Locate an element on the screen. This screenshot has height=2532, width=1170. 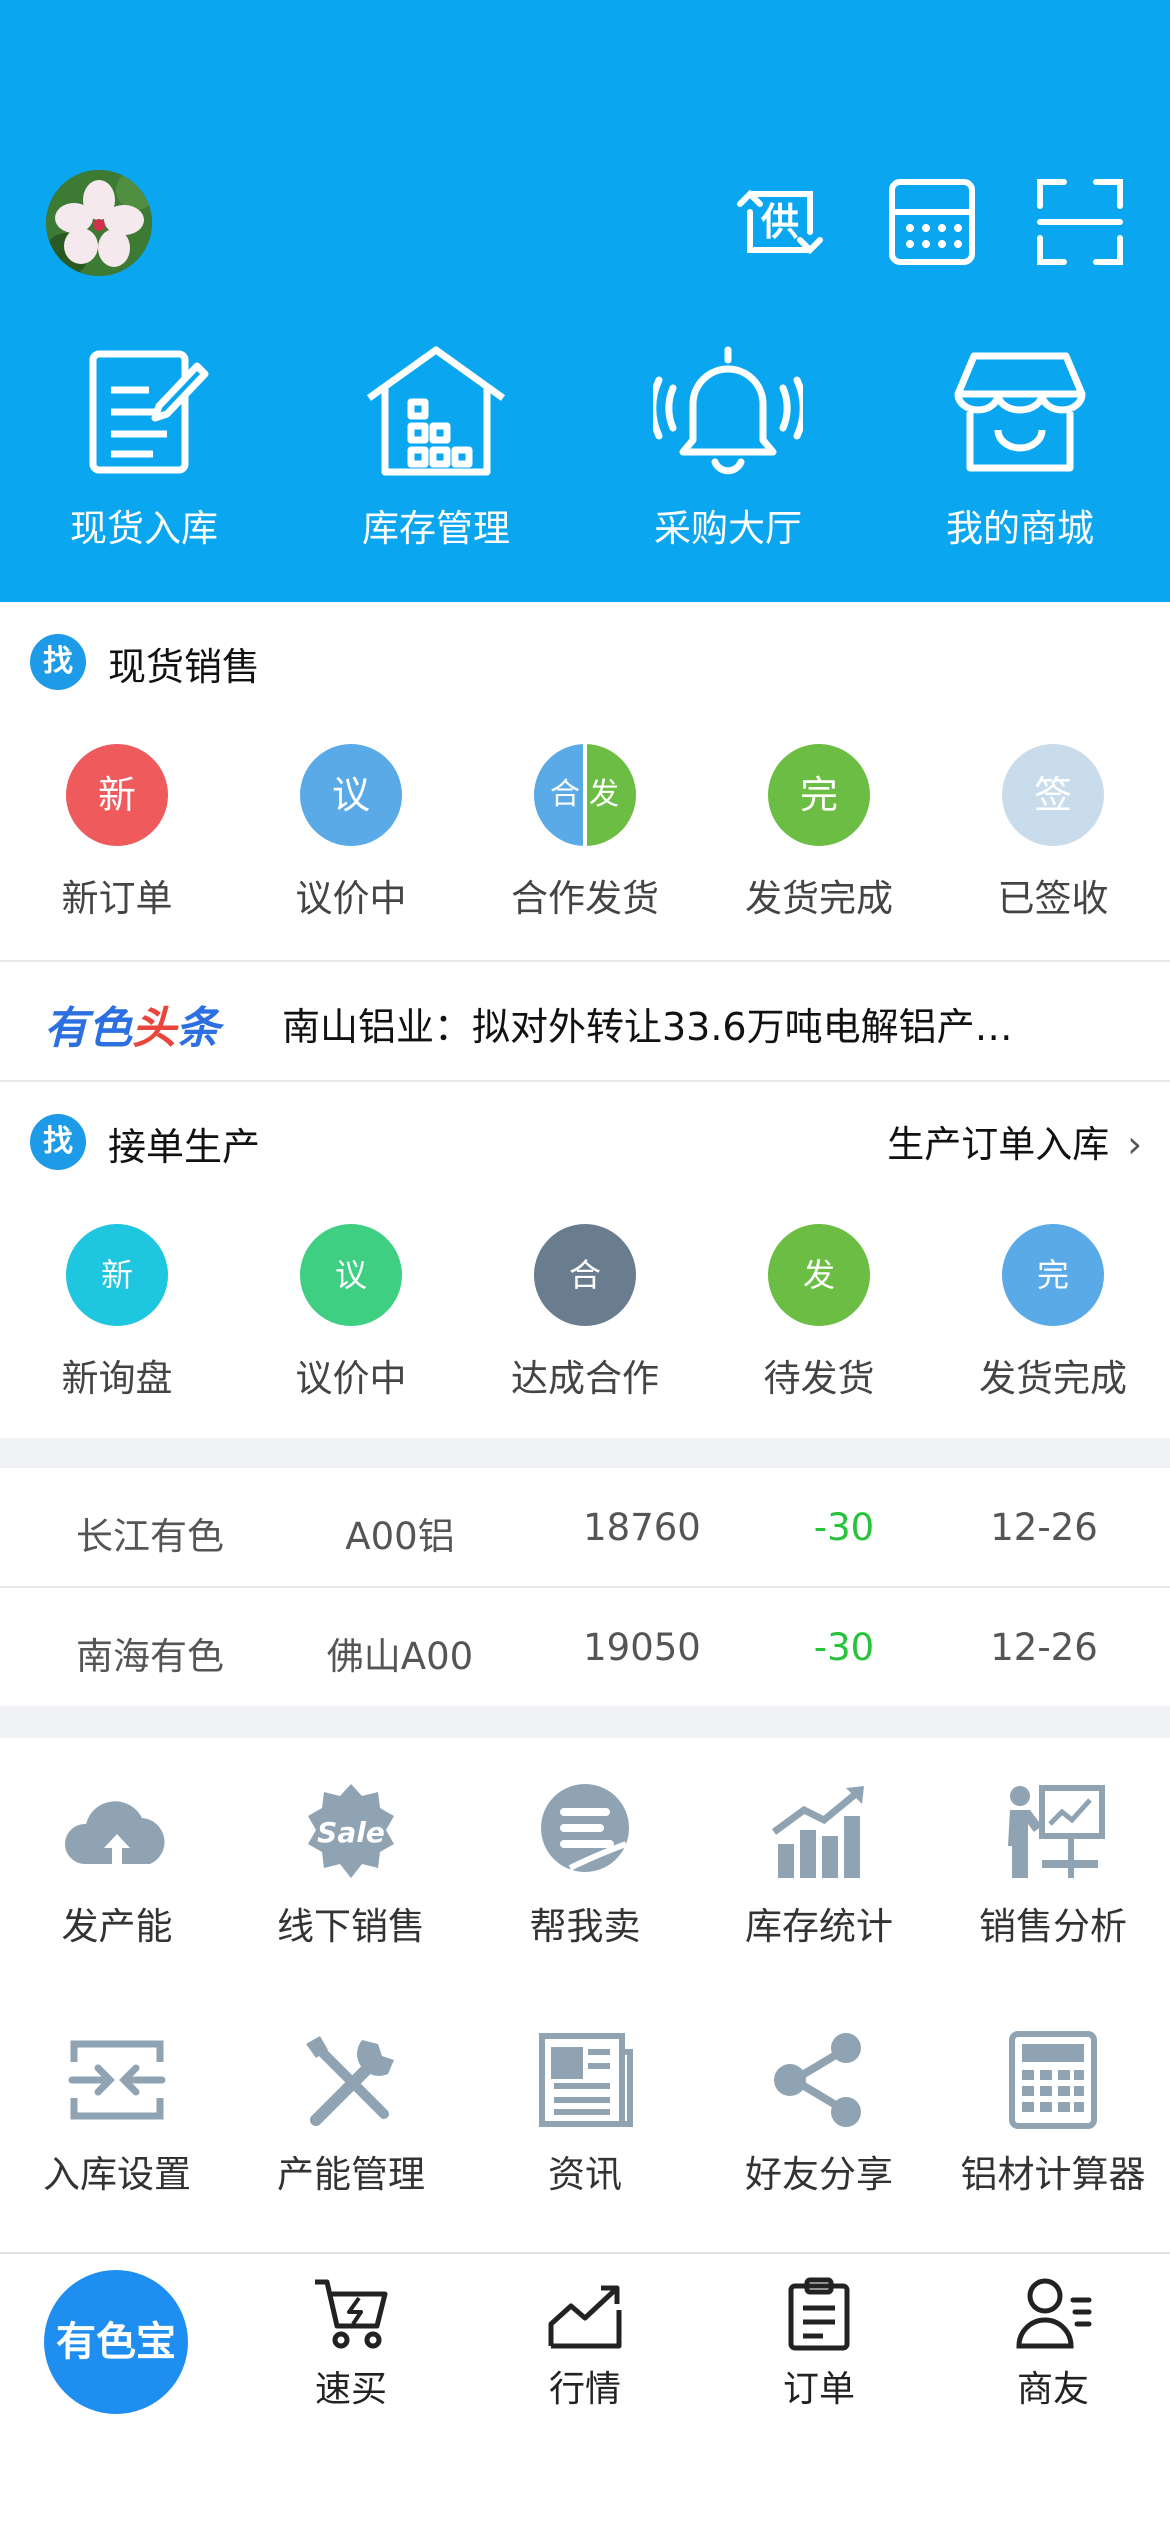
status-circle: 发 is located at coordinates (819, 1275).